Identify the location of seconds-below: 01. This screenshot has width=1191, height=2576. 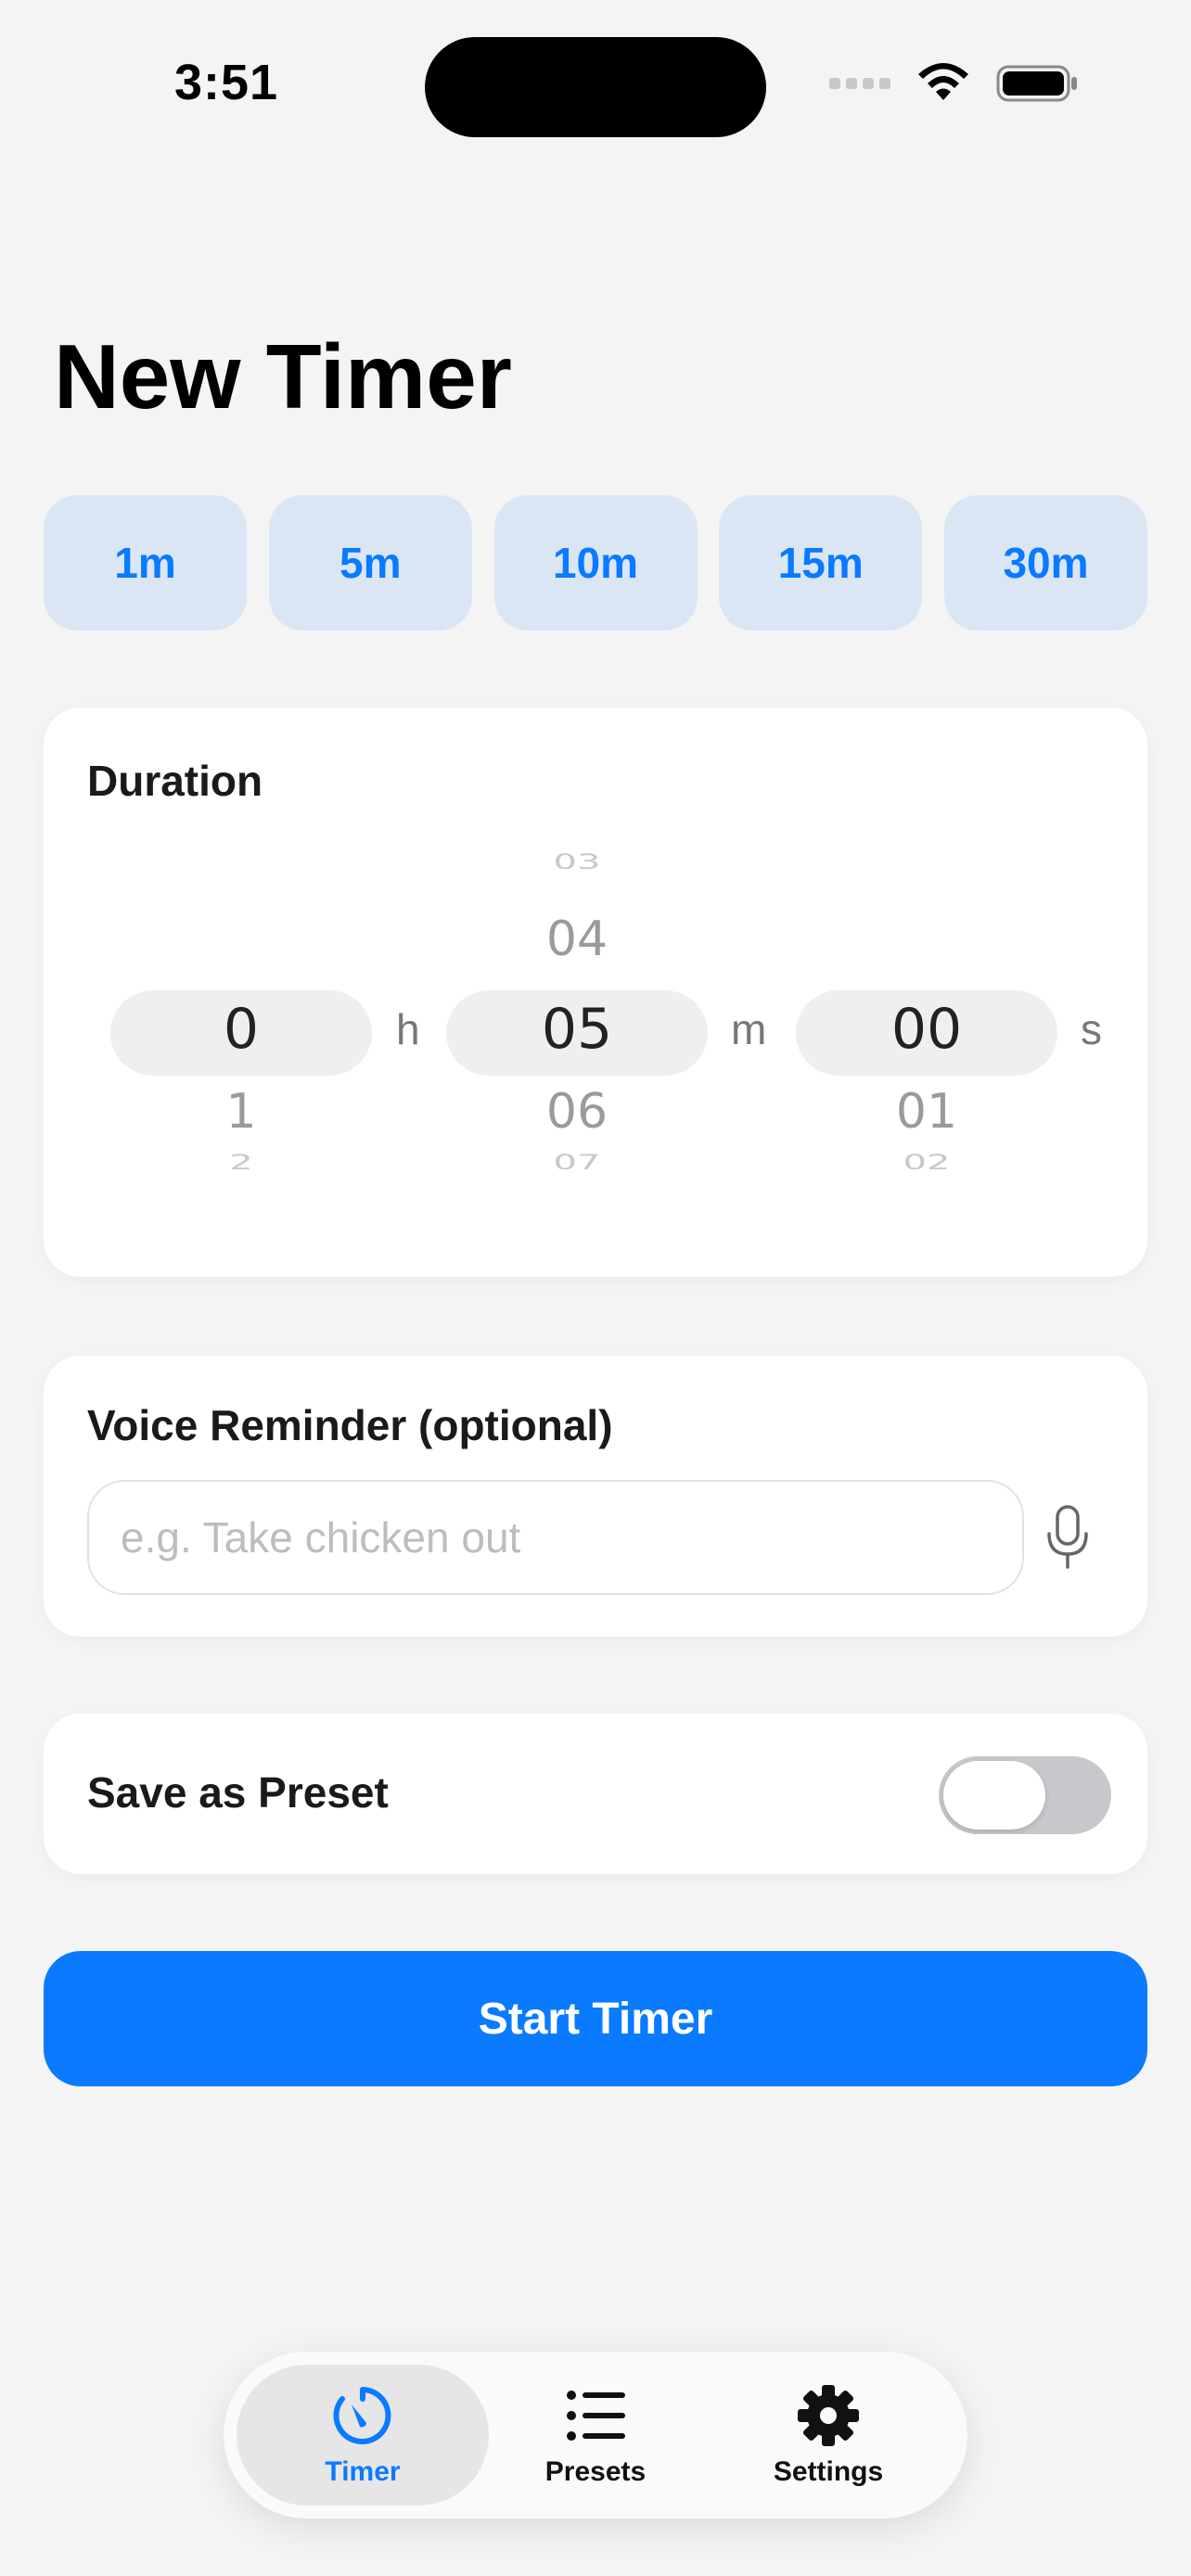
(926, 1112).